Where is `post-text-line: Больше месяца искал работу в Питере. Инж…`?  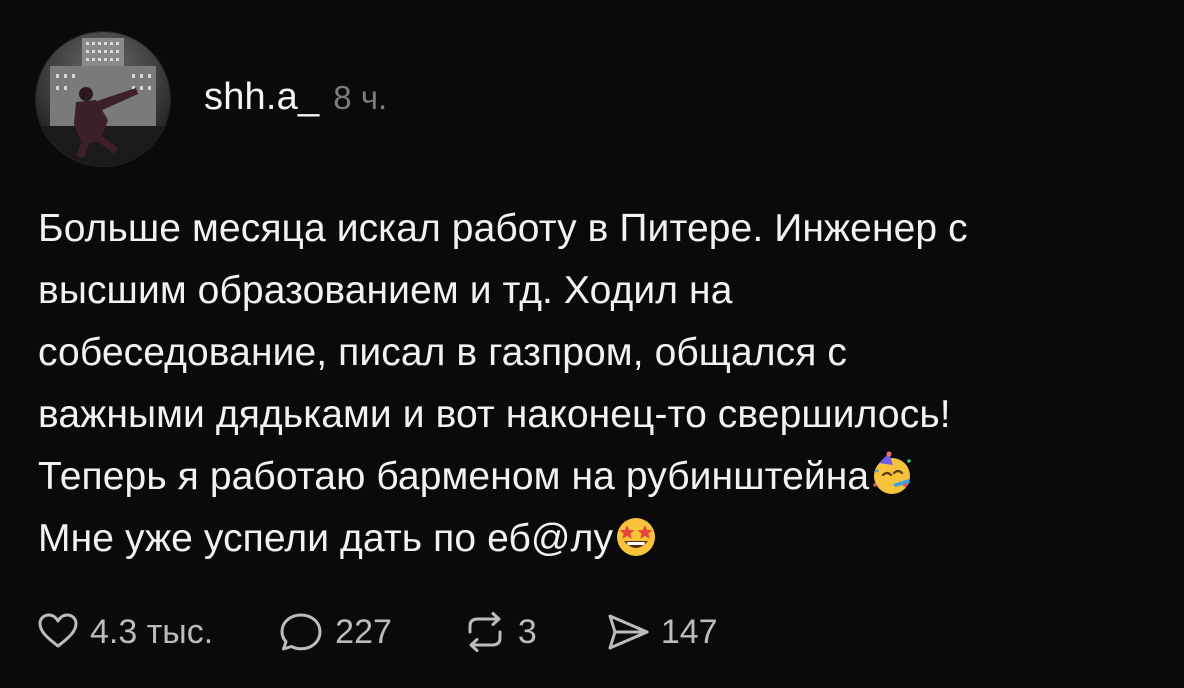 post-text-line: Больше месяца искал работу в Питере. Инж… is located at coordinates (503, 228).